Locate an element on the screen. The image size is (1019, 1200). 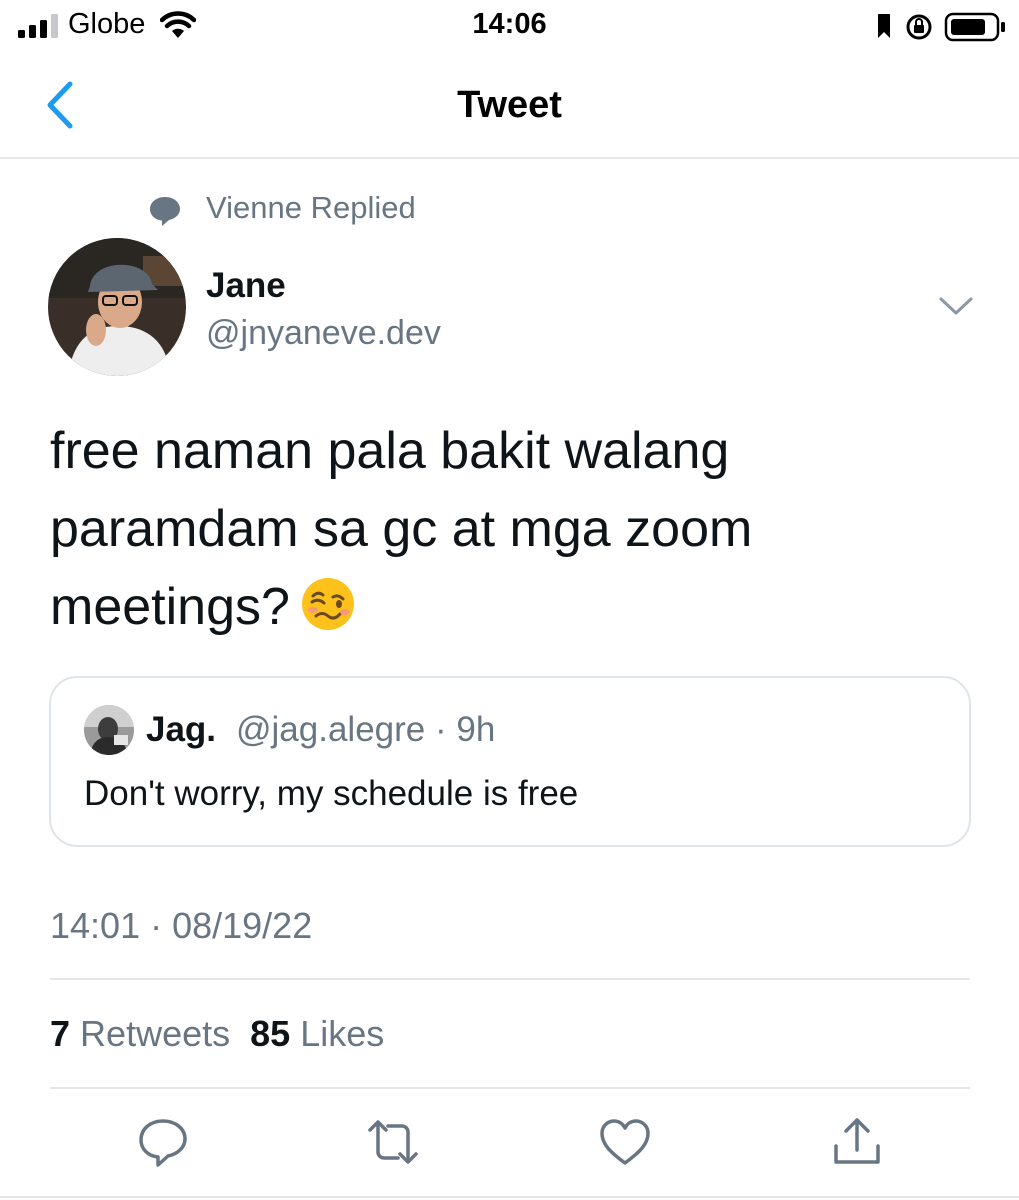
likes-count: 85 is located at coordinates (270, 1033).